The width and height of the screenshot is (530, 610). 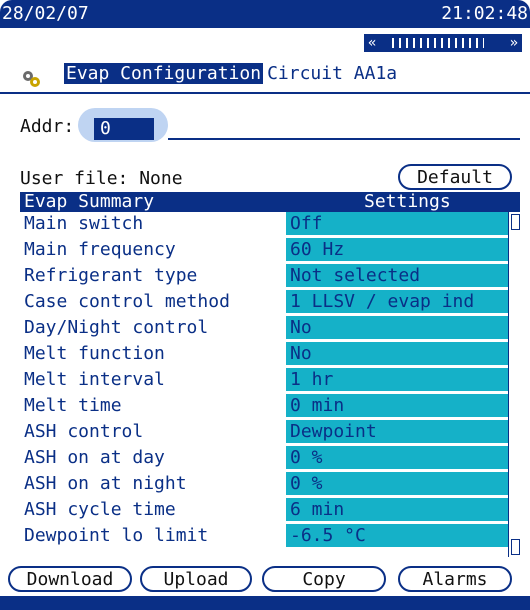 I want to click on time-display: 21:02:48, so click(x=484, y=13).